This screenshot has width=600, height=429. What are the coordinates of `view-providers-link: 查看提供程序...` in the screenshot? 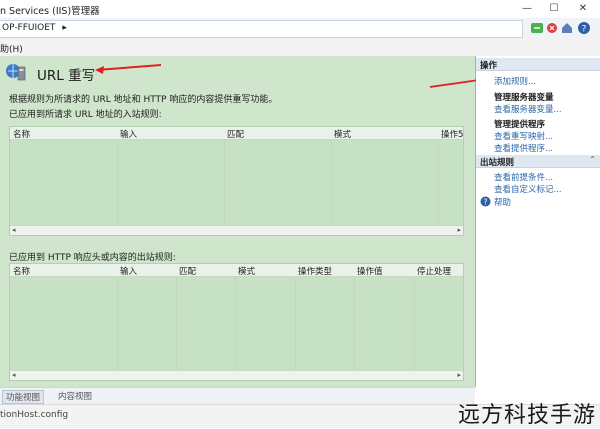 It's located at (523, 148).